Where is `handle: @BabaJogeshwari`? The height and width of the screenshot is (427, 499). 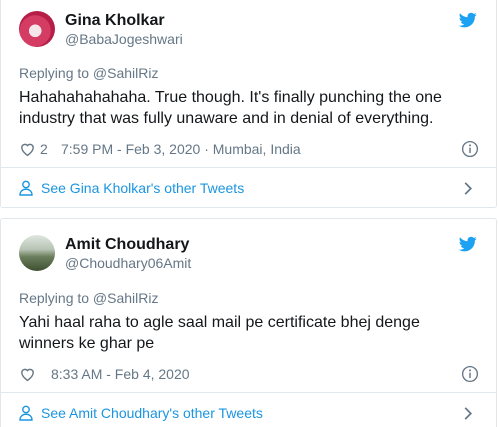 handle: @BabaJogeshwari is located at coordinates (124, 39).